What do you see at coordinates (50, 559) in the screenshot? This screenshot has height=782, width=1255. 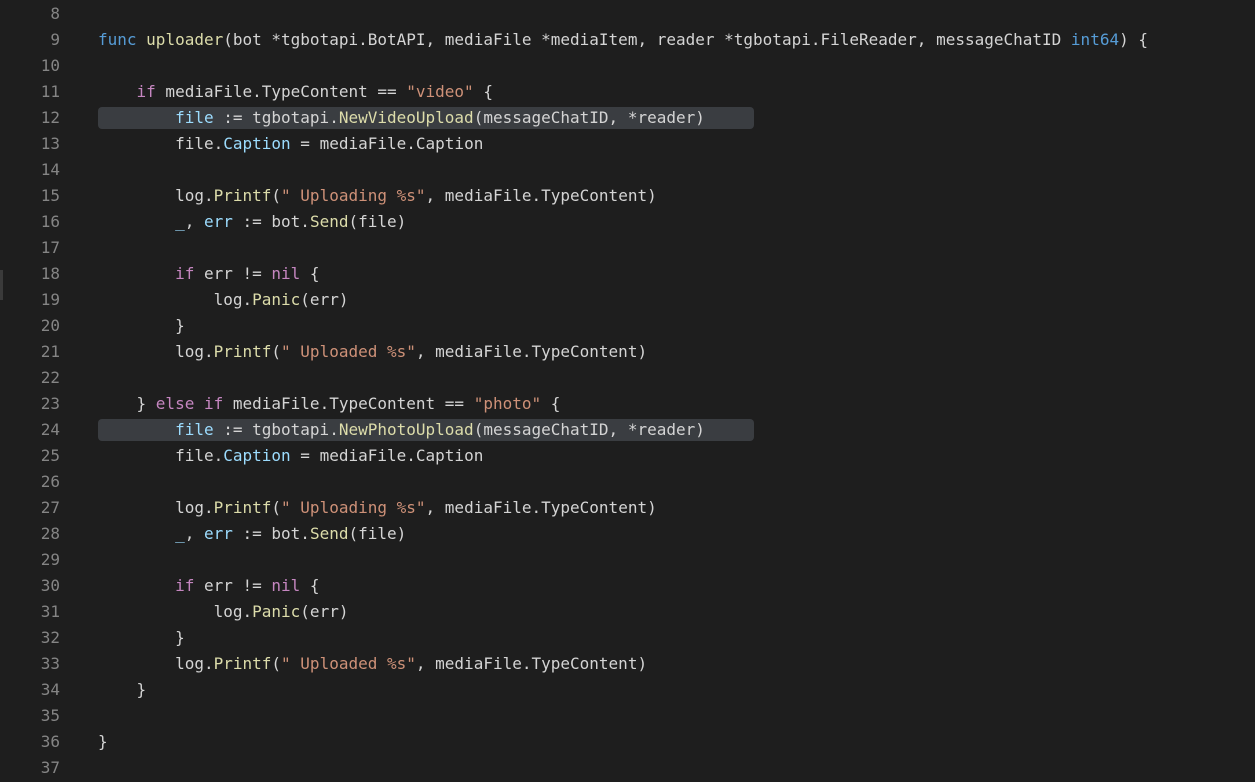 I see `line-number: 29` at bounding box center [50, 559].